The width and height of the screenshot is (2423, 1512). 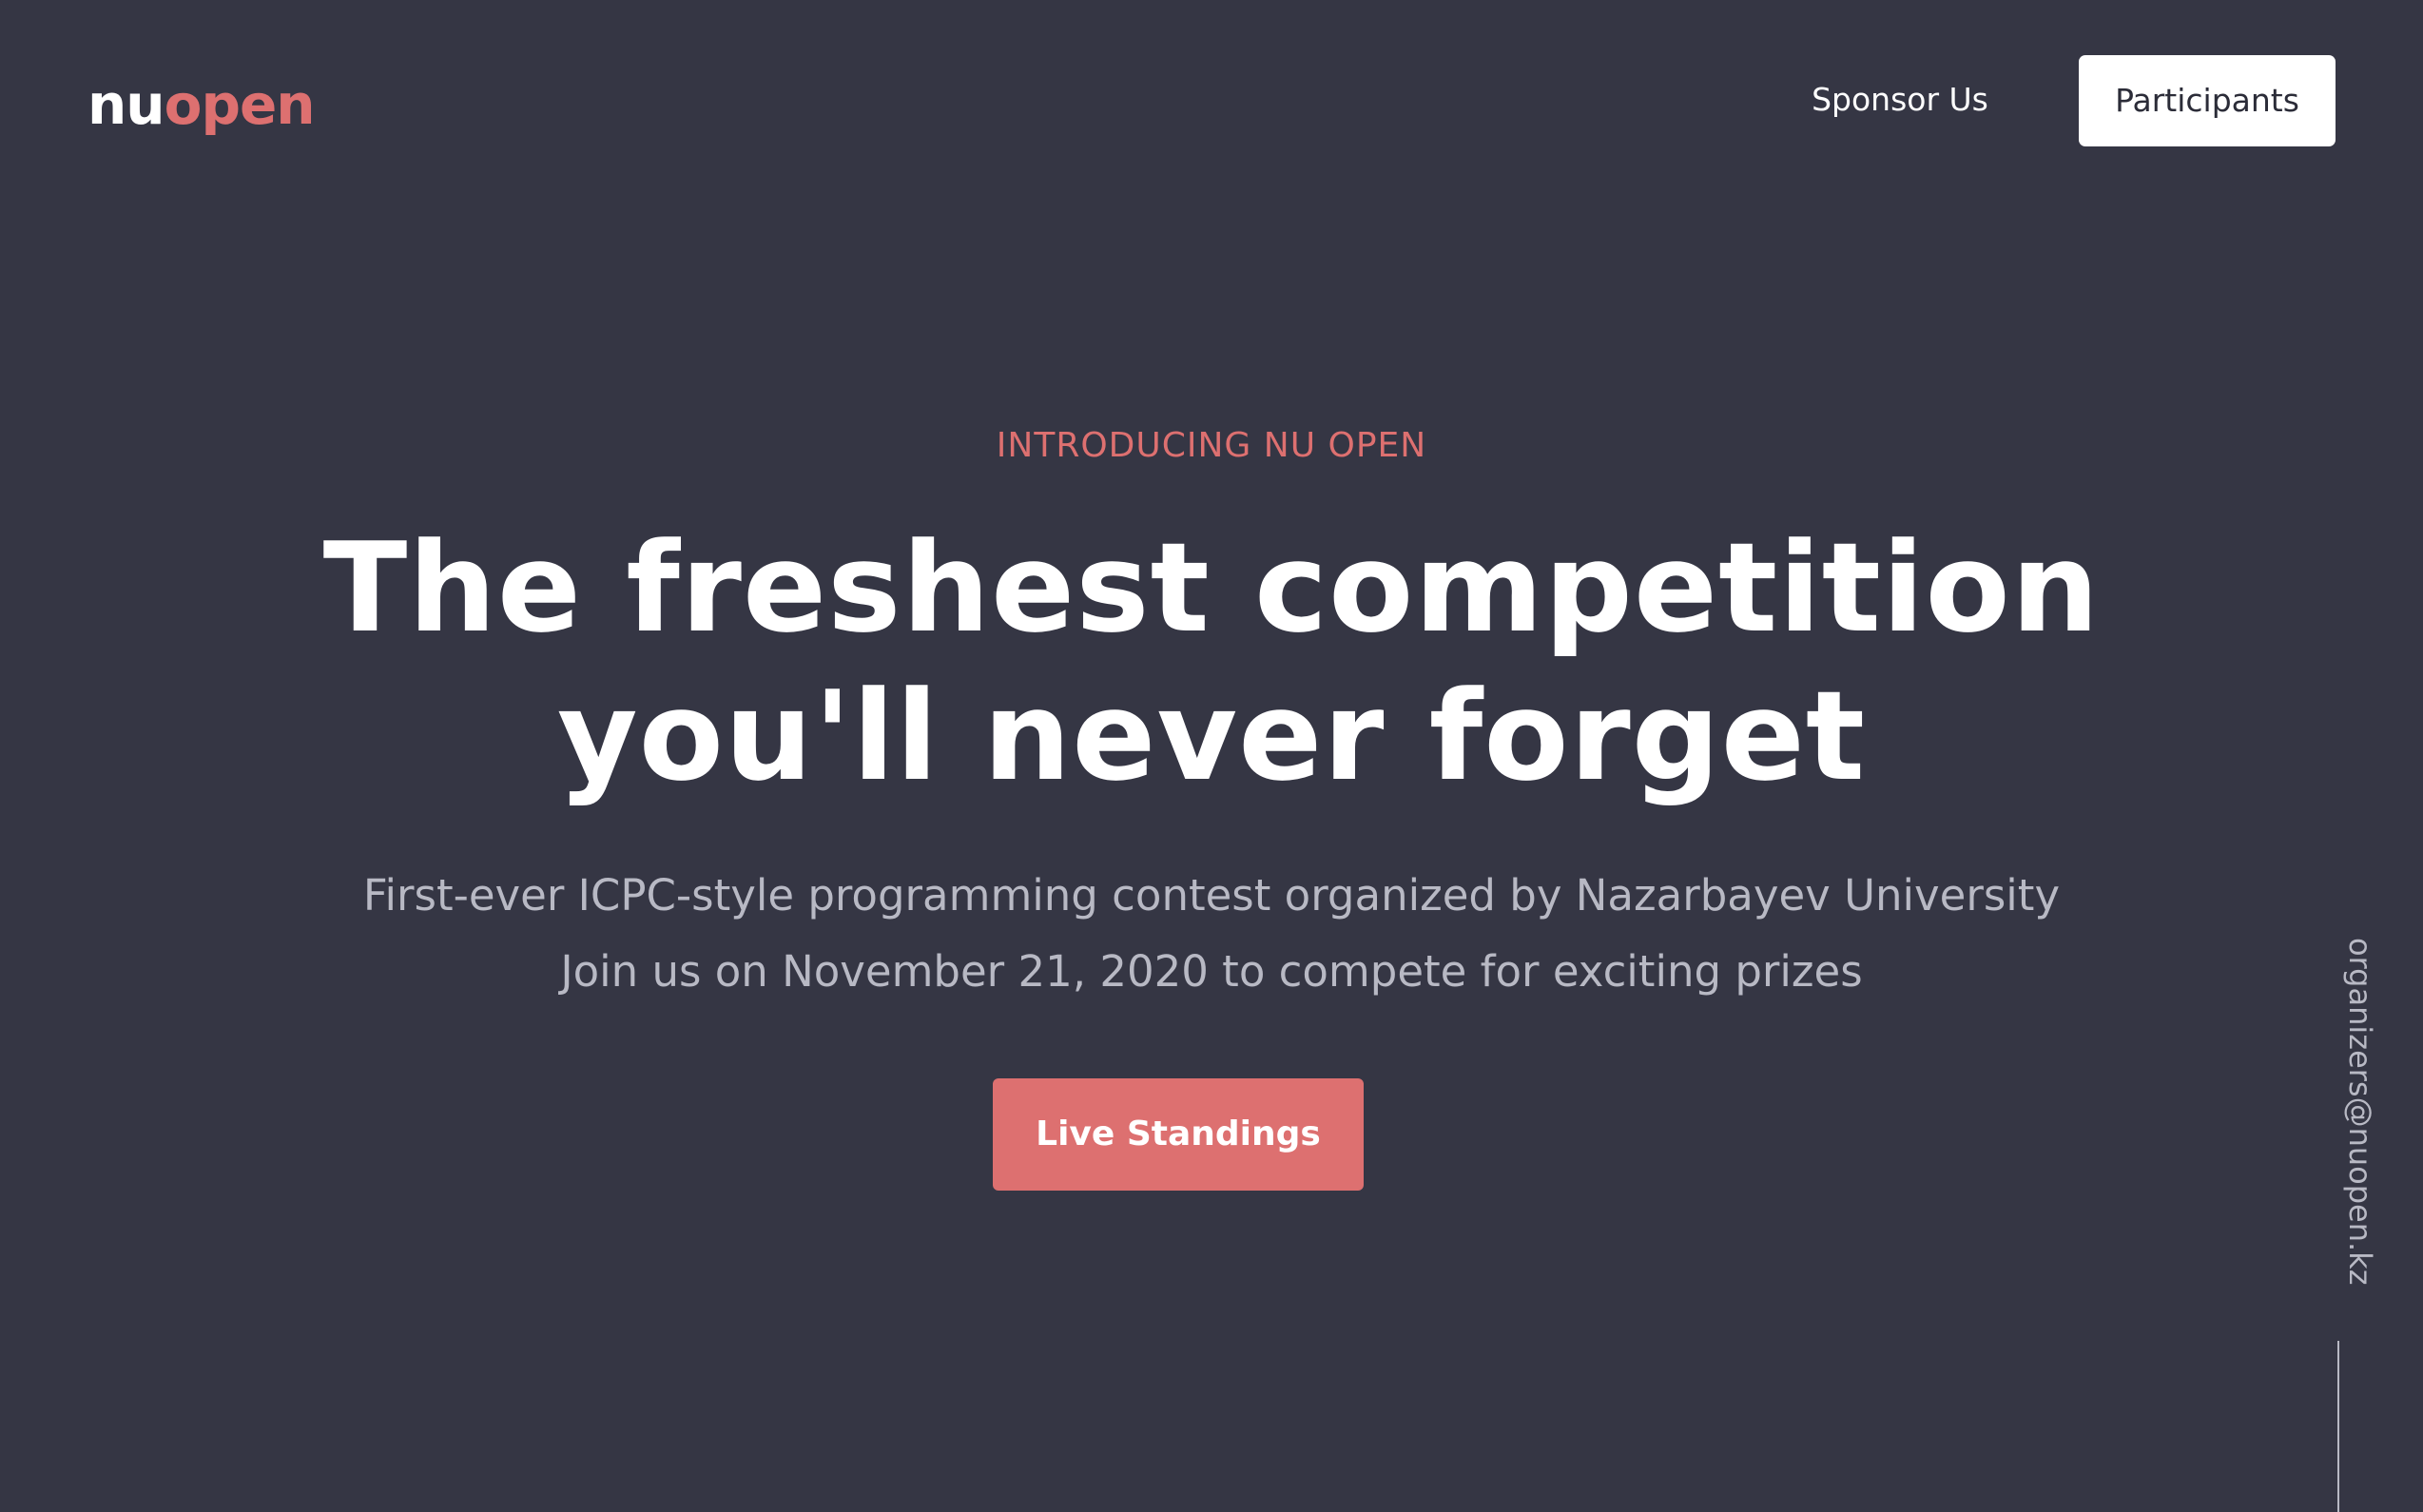 I want to click on contact-email-link: organizers@nuopen.kz, so click(x=2360, y=1114).